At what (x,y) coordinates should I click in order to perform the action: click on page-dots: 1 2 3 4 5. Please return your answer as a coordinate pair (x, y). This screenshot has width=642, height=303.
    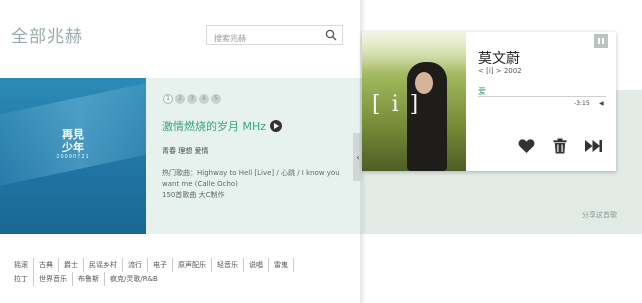
    Looking at the image, I should click on (192, 99).